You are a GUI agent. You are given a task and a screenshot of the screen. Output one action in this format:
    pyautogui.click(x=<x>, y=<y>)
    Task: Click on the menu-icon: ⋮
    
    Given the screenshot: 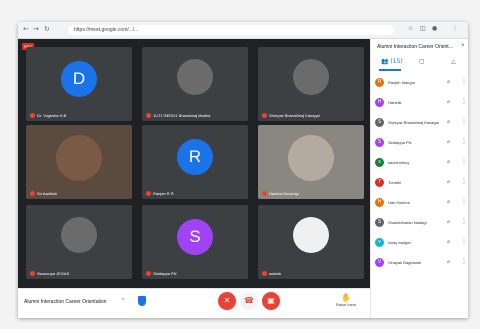 What is the action you would take?
    pyautogui.click(x=455, y=28)
    